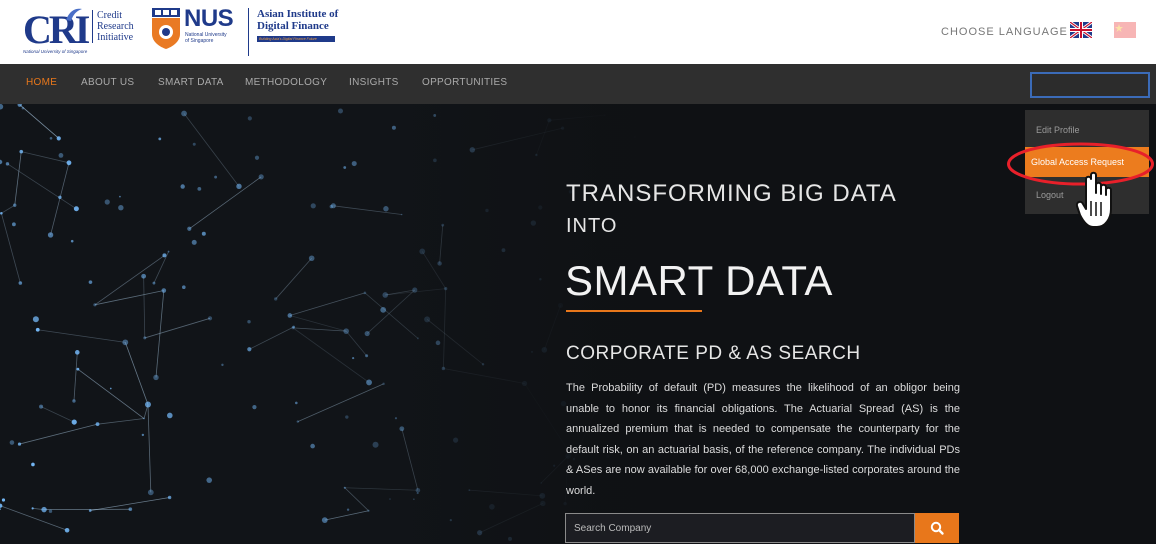 This screenshot has width=1156, height=544. Describe the element at coordinates (634, 311) in the screenshot. I see `hero-heading-underline` at that location.